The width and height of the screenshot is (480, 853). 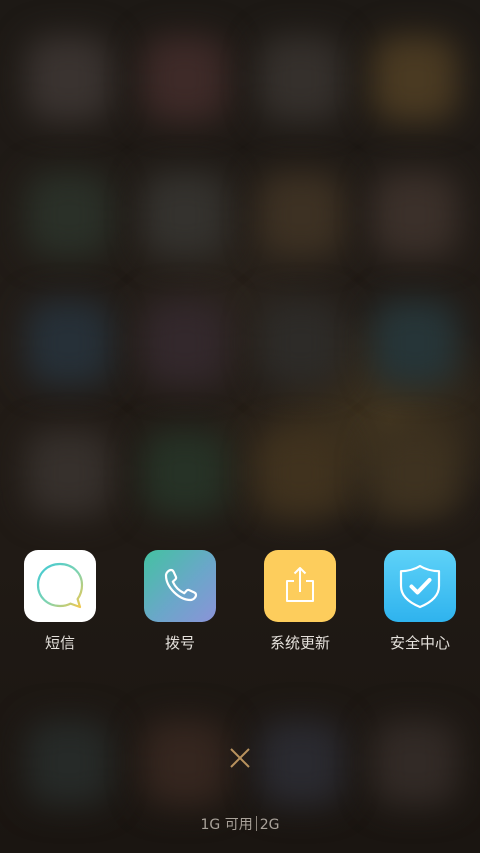 What do you see at coordinates (179, 643) in the screenshot?
I see `app-label: 拨号` at bounding box center [179, 643].